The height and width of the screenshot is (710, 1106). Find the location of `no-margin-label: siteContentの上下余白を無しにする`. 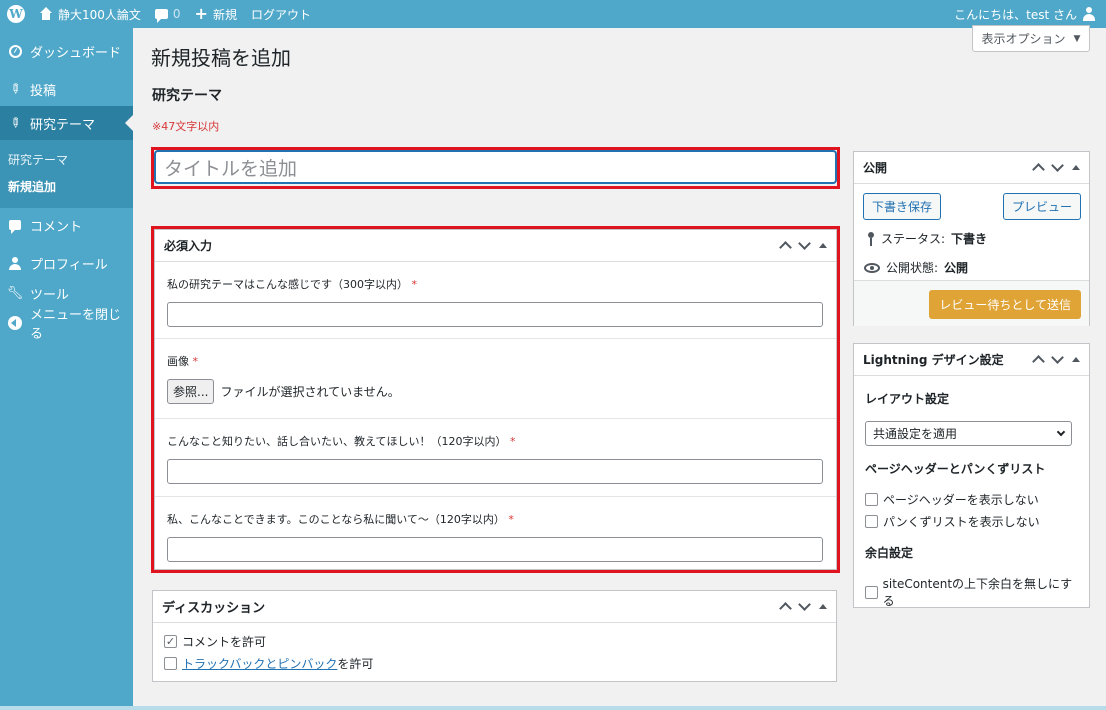

no-margin-label: siteContentの上下余白を無しにする is located at coordinates (977, 592).